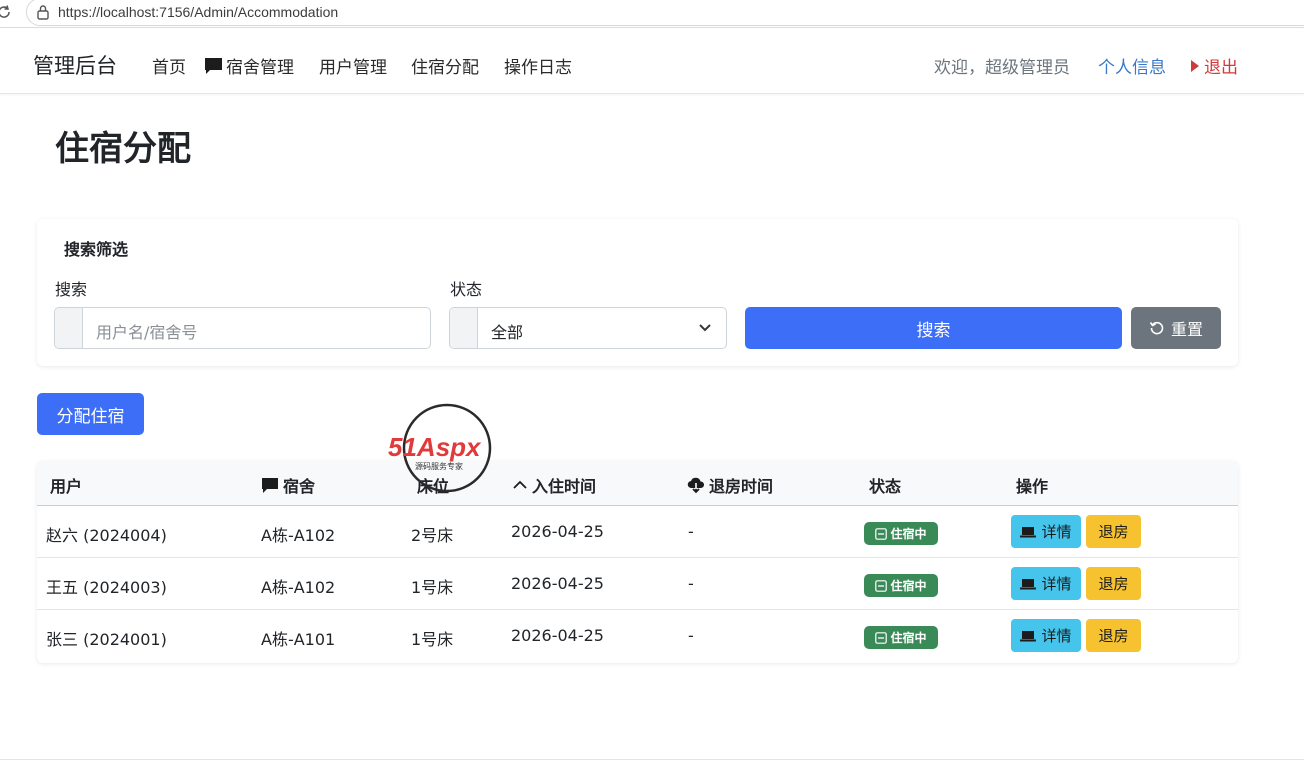  What do you see at coordinates (1195, 65) in the screenshot?
I see `caret-right-icon` at bounding box center [1195, 65].